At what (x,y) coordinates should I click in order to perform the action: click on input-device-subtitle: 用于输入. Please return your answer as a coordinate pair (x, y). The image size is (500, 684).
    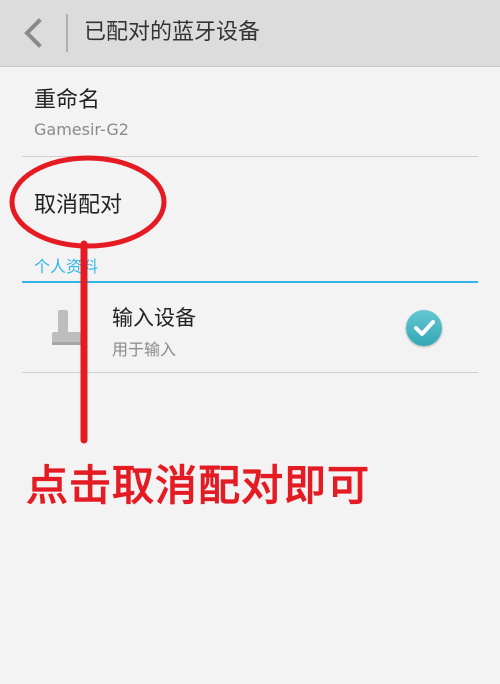
    Looking at the image, I should click on (144, 349).